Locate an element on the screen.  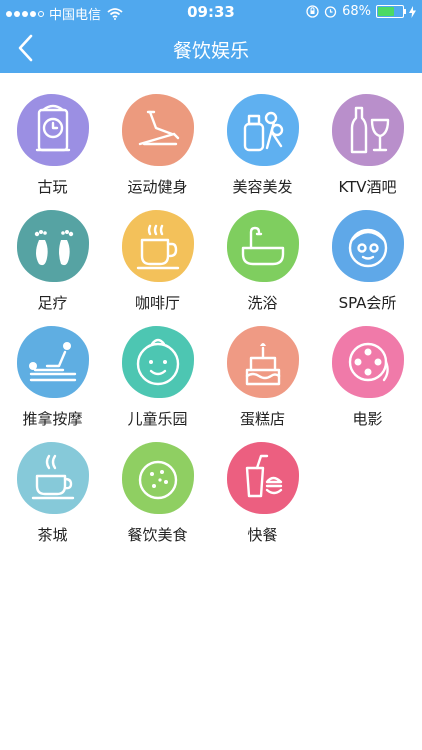
category-label: 足疗 is located at coordinates (52, 303).